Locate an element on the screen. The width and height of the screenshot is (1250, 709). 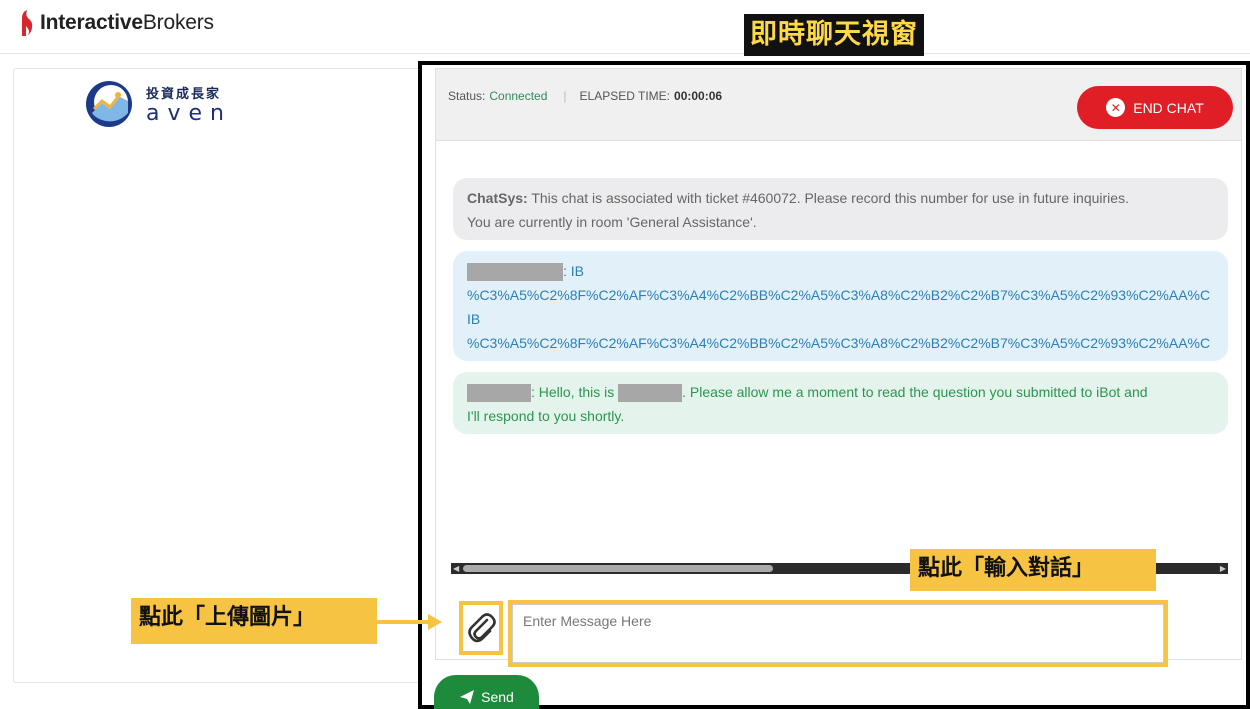
interactive-brokers-logo: InteractiveBrokers is located at coordinates (116, 23).